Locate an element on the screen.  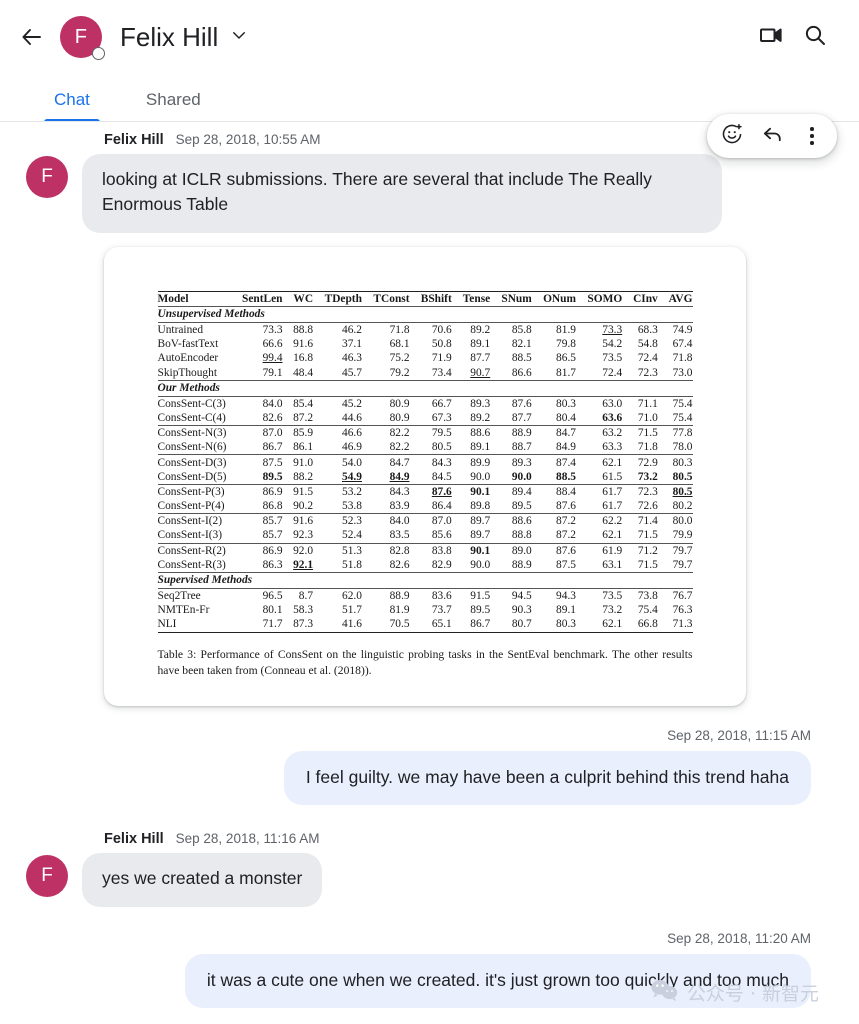
table-cell: 54.8 is located at coordinates (647, 344).